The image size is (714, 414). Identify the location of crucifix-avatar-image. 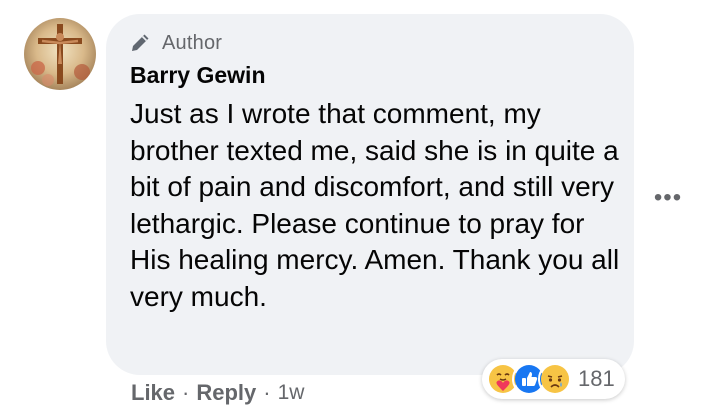
(60, 54).